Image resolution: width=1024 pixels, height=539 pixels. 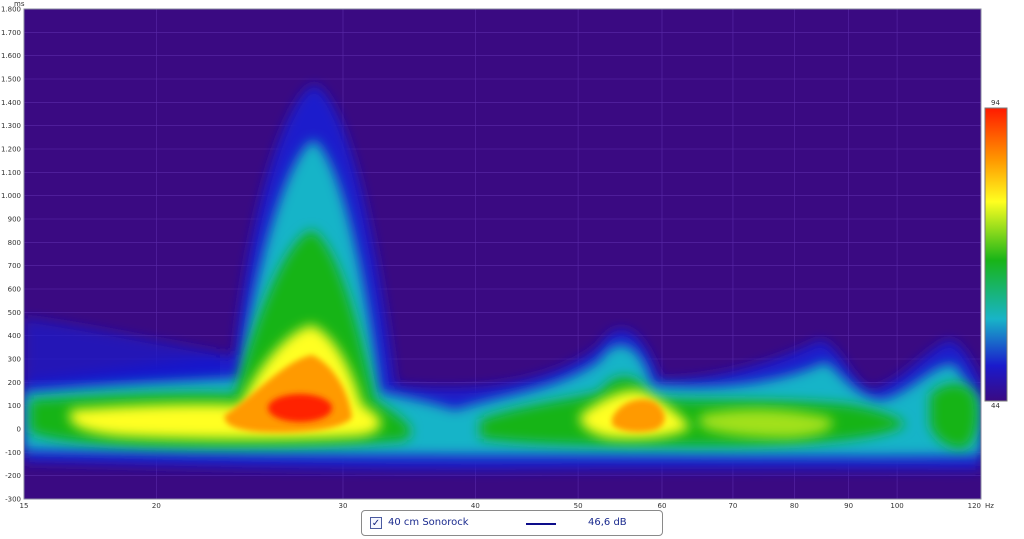 I want to click on y-axis-unit: ms, so click(x=19, y=4).